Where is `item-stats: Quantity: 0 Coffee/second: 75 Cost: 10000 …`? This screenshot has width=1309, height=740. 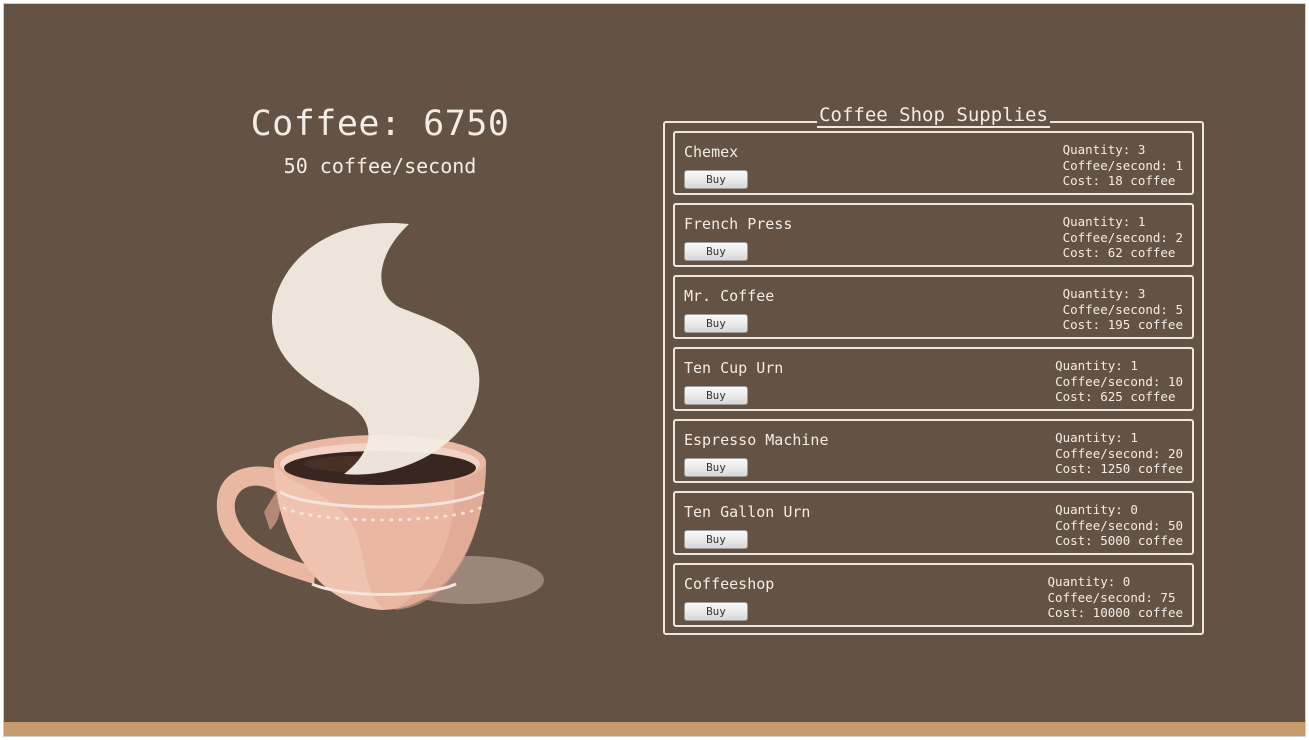 item-stats: Quantity: 0 Coffee/second: 75 Cost: 10000 … is located at coordinates (1115, 597).